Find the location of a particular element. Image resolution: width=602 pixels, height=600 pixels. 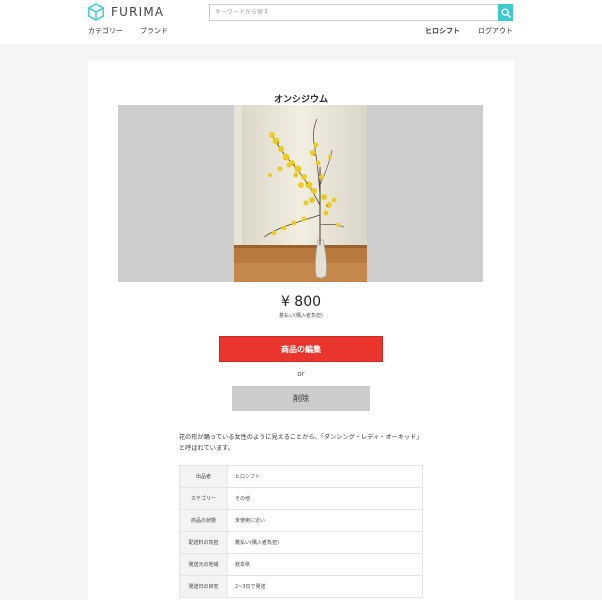

table-row: 出品者 ヒロシフト is located at coordinates (301, 476).